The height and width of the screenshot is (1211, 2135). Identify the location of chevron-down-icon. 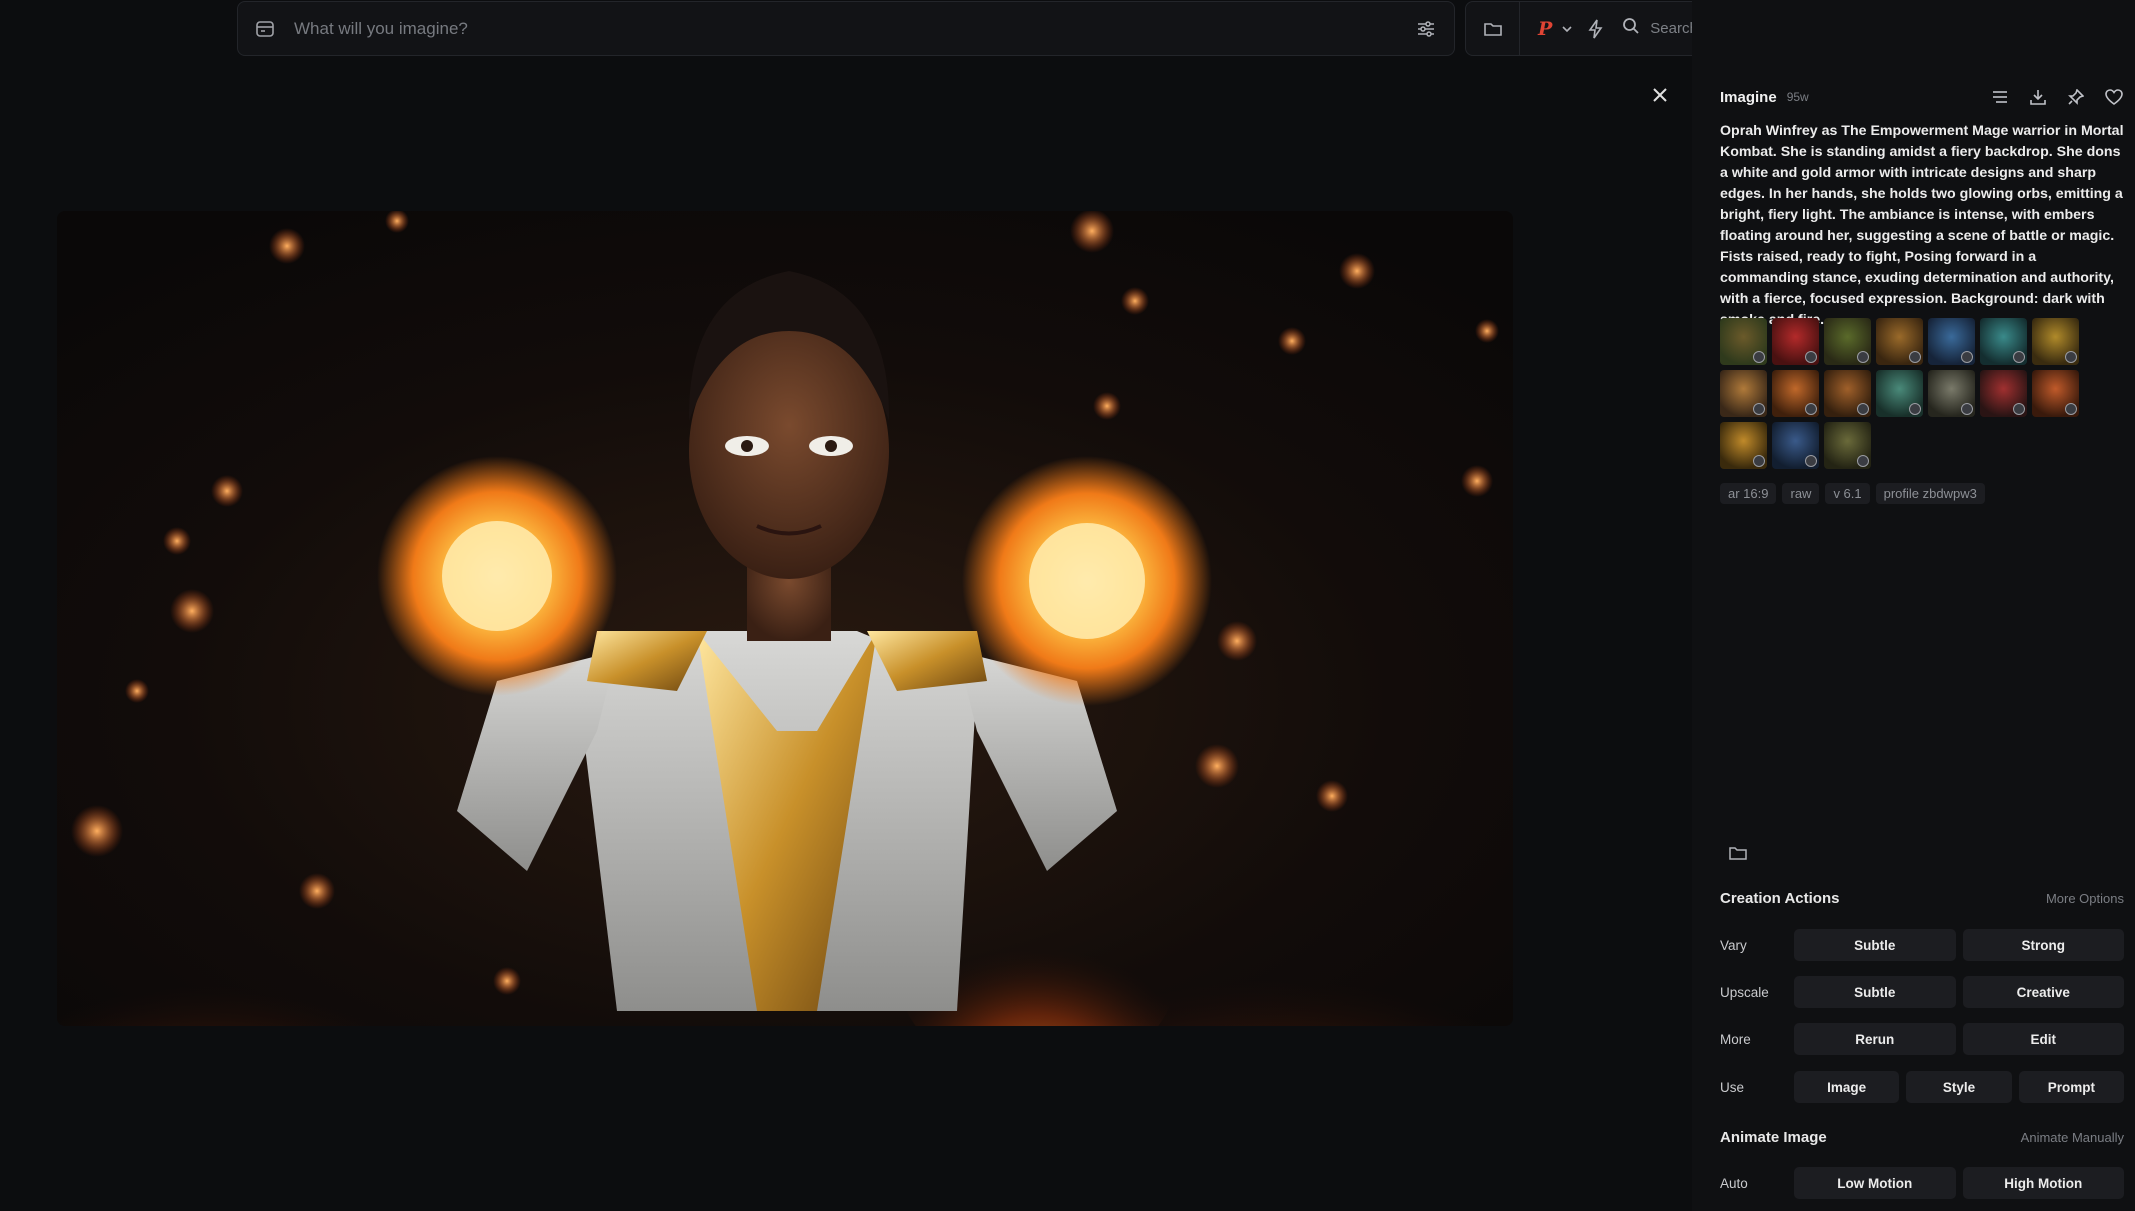
(1567, 29).